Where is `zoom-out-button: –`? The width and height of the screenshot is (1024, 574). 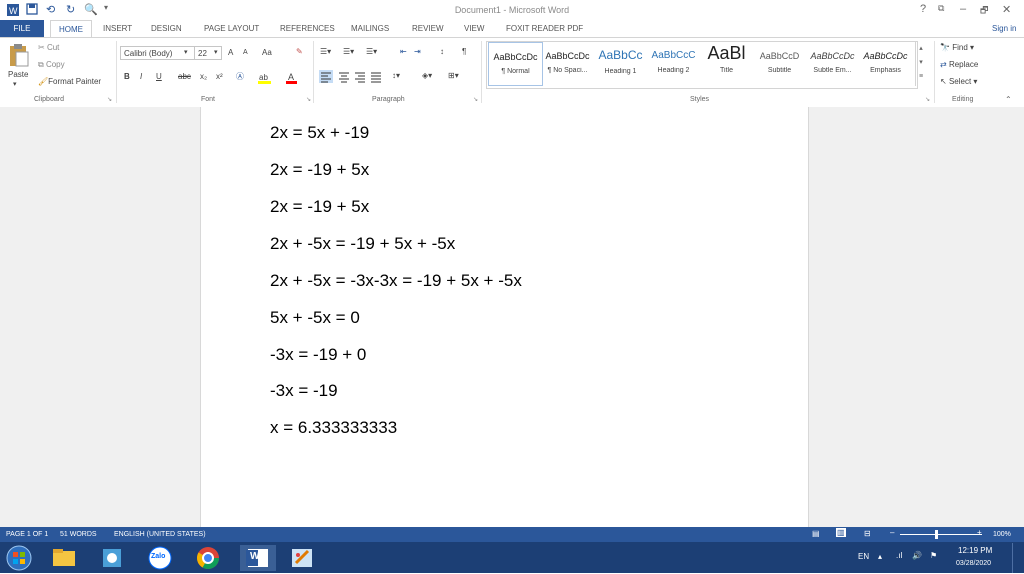 zoom-out-button: – is located at coordinates (892, 532).